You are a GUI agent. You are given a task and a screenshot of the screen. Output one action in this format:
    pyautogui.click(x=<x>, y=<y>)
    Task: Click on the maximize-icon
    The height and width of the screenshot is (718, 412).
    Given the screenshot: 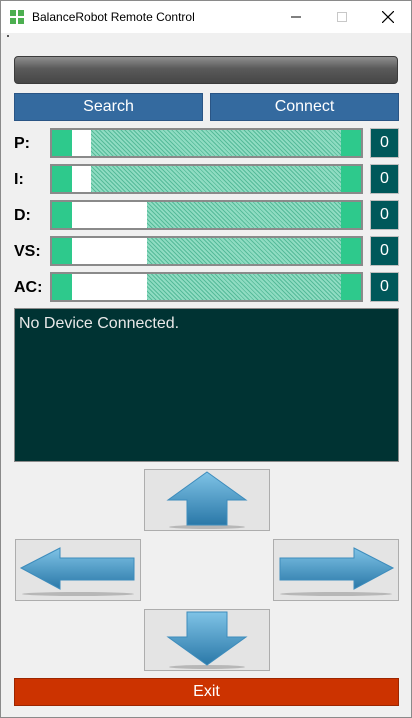 What is the action you would take?
    pyautogui.click(x=342, y=17)
    